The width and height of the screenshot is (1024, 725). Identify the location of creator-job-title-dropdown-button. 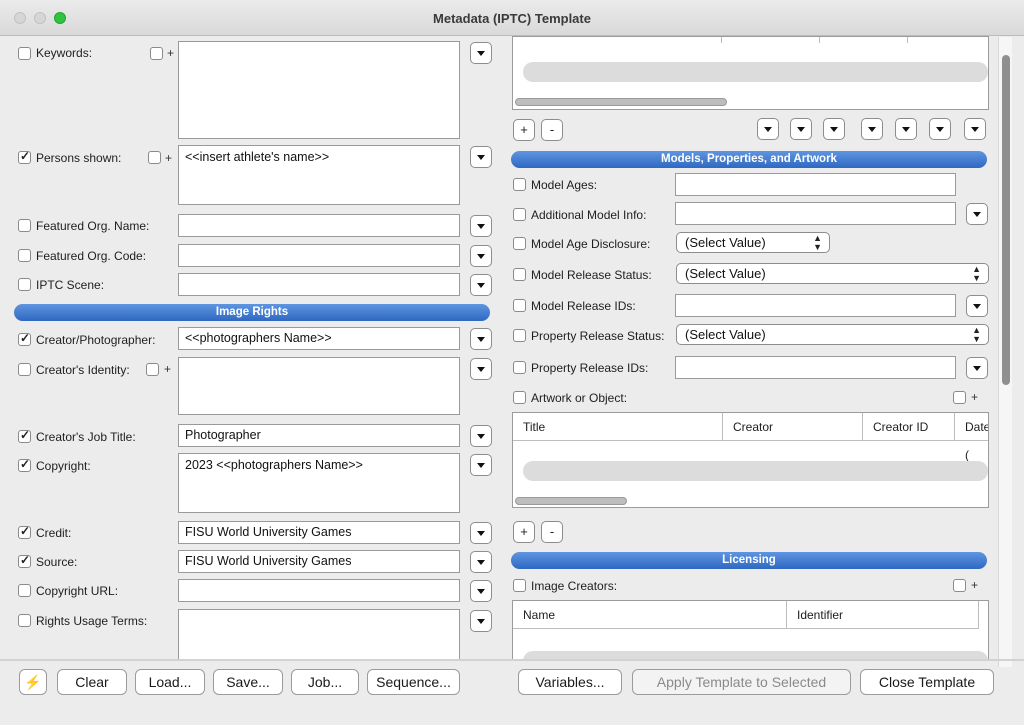
(481, 436).